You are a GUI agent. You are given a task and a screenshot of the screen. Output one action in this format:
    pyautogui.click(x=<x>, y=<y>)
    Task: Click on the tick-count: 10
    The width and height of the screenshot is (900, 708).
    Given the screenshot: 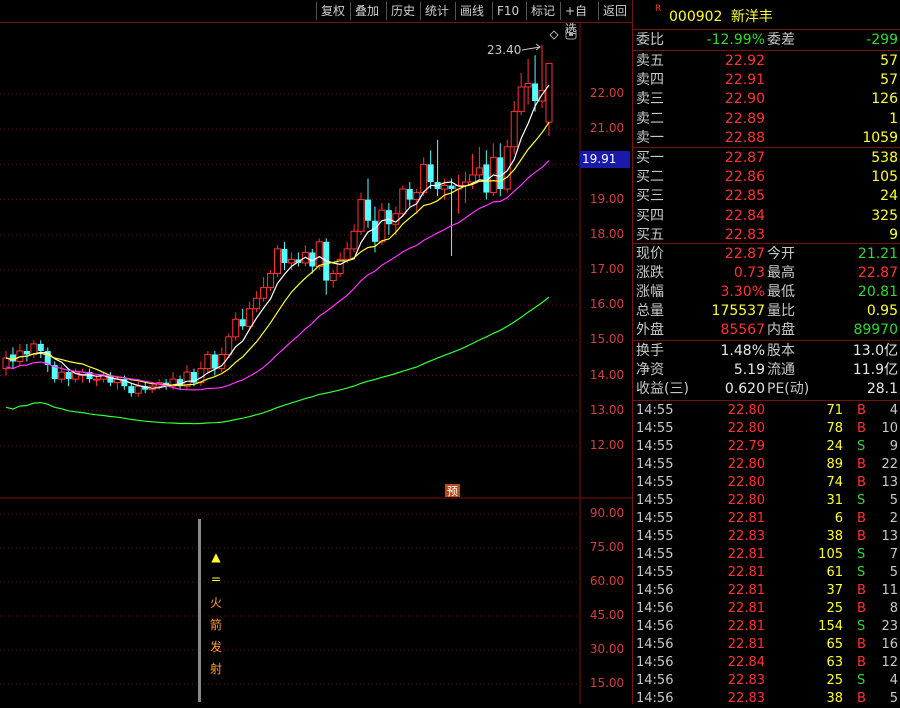 What is the action you would take?
    pyautogui.click(x=889, y=428)
    